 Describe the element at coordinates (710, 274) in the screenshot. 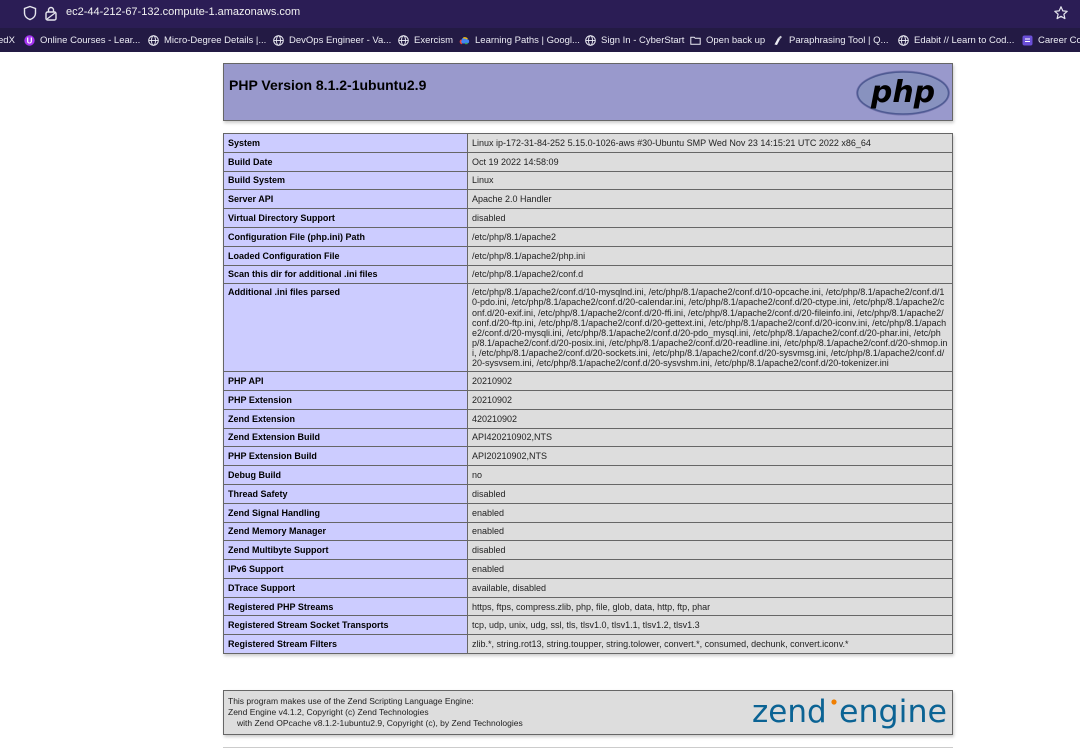

I see `info-value: /etc/php/8.1/apache2/conf.d` at that location.